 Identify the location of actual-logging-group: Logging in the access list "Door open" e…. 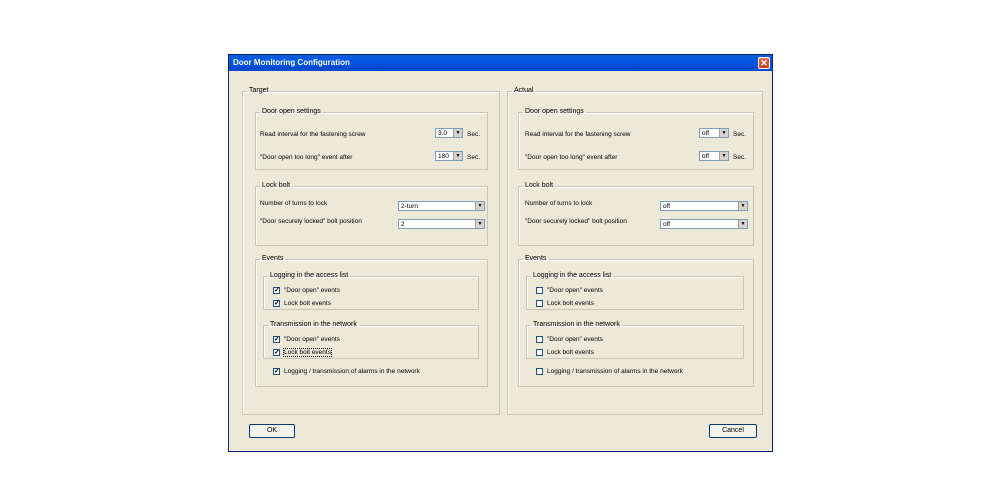
(635, 291).